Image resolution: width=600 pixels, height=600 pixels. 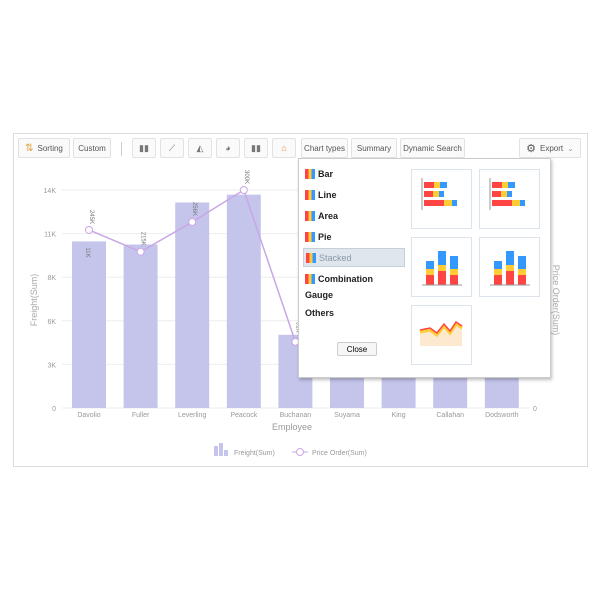 I want to click on combination-icon, so click(x=310, y=278).